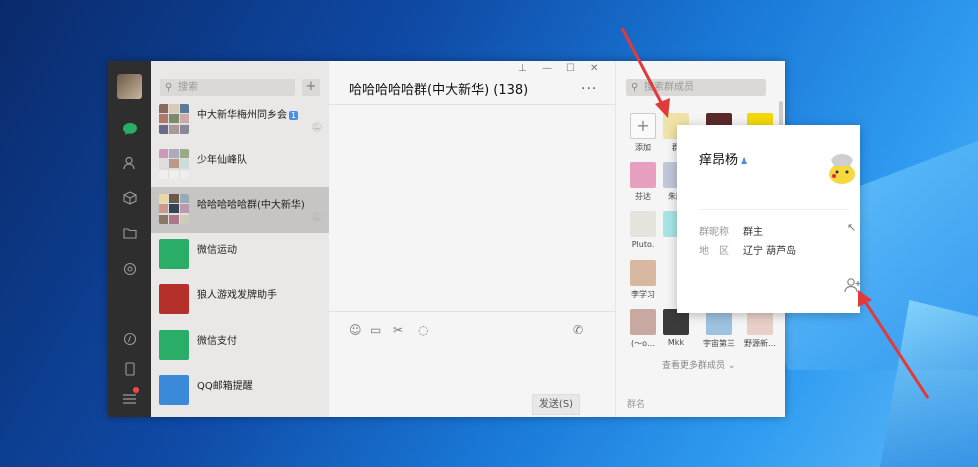 The width and height of the screenshot is (978, 467). What do you see at coordinates (643, 147) in the screenshot?
I see `member-name: 添加` at bounding box center [643, 147].